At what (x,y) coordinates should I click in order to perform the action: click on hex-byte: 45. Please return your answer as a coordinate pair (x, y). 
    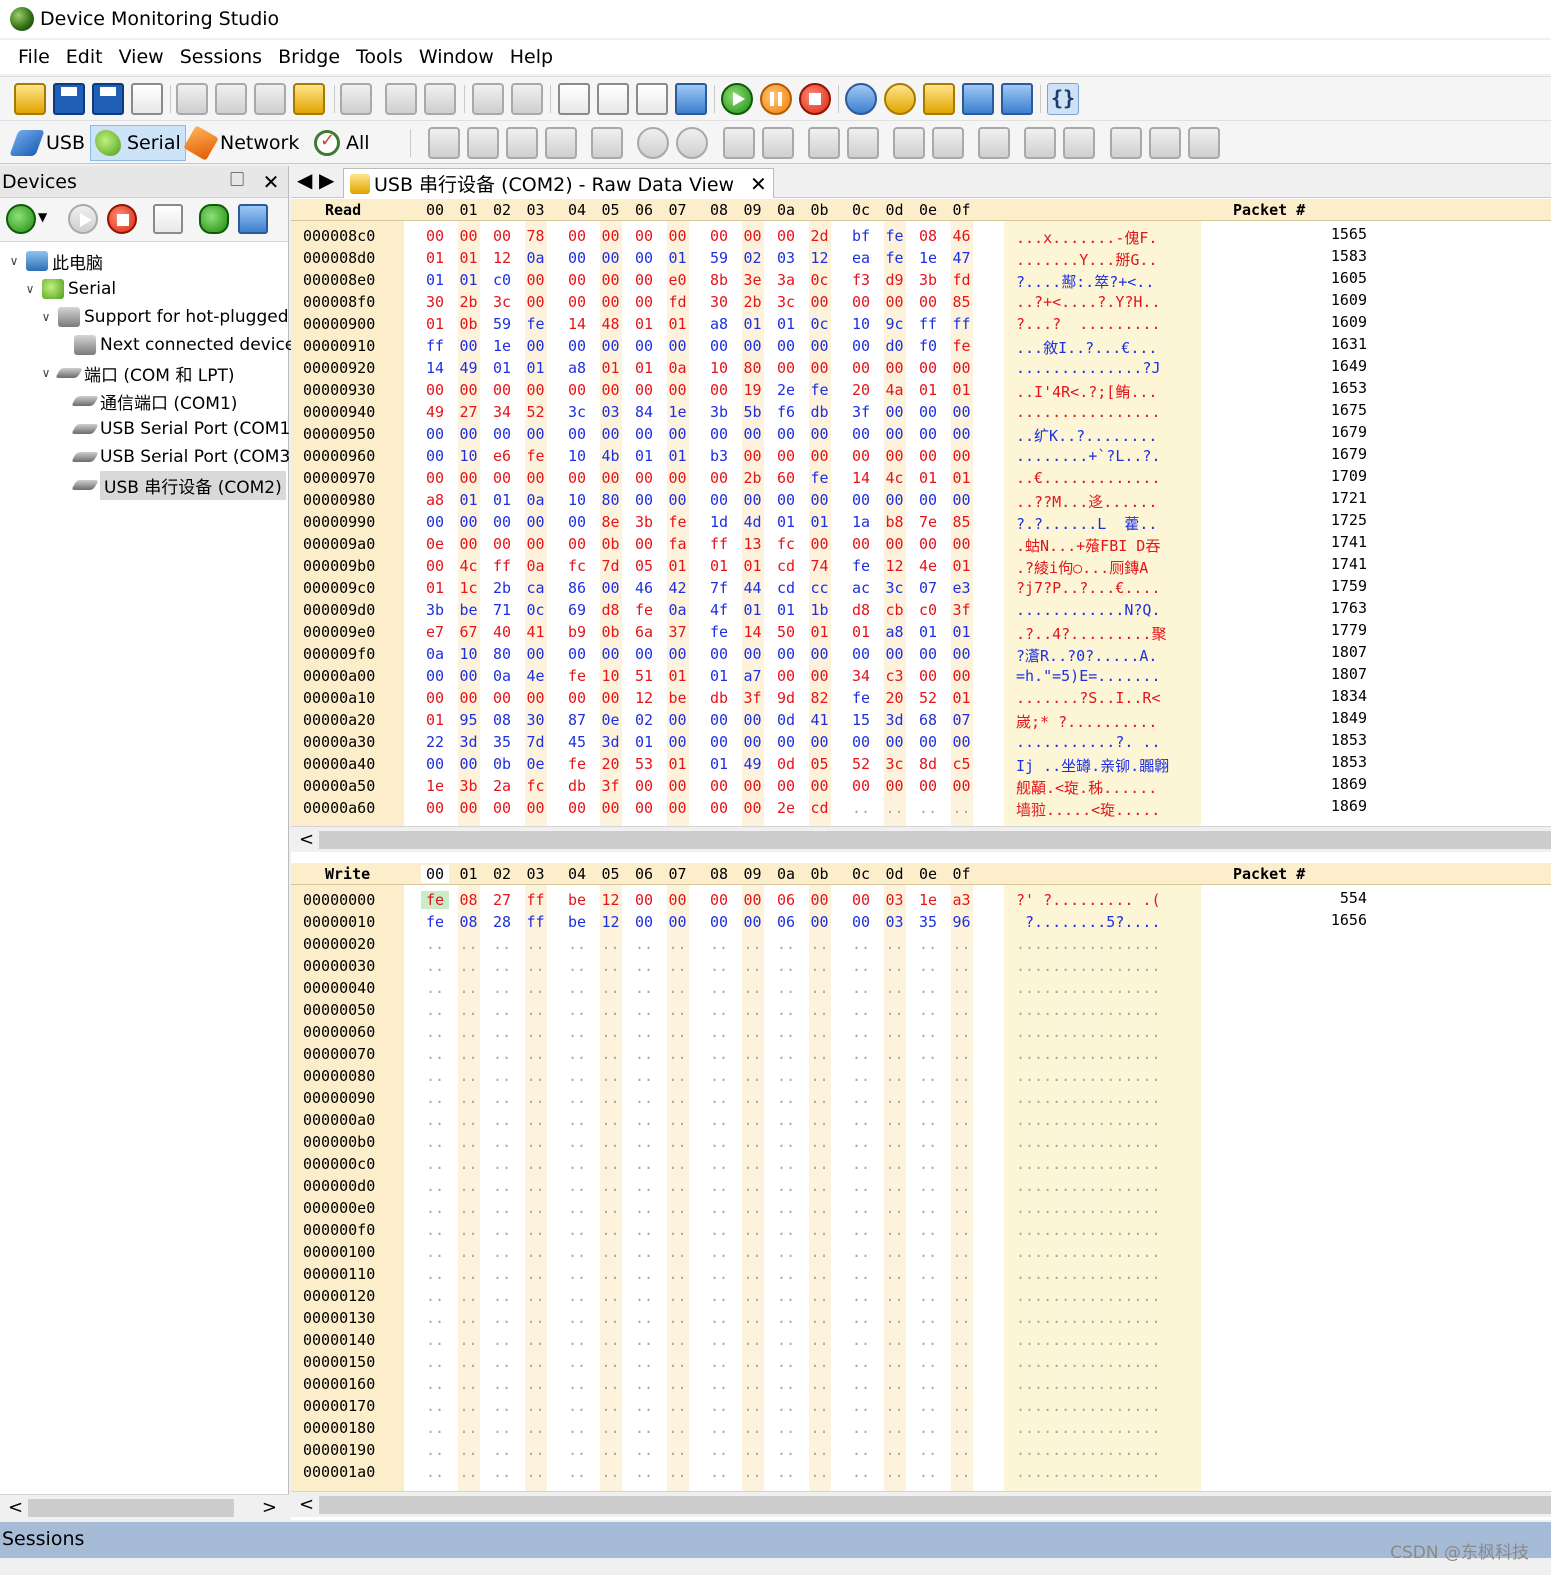
    Looking at the image, I should click on (577, 742).